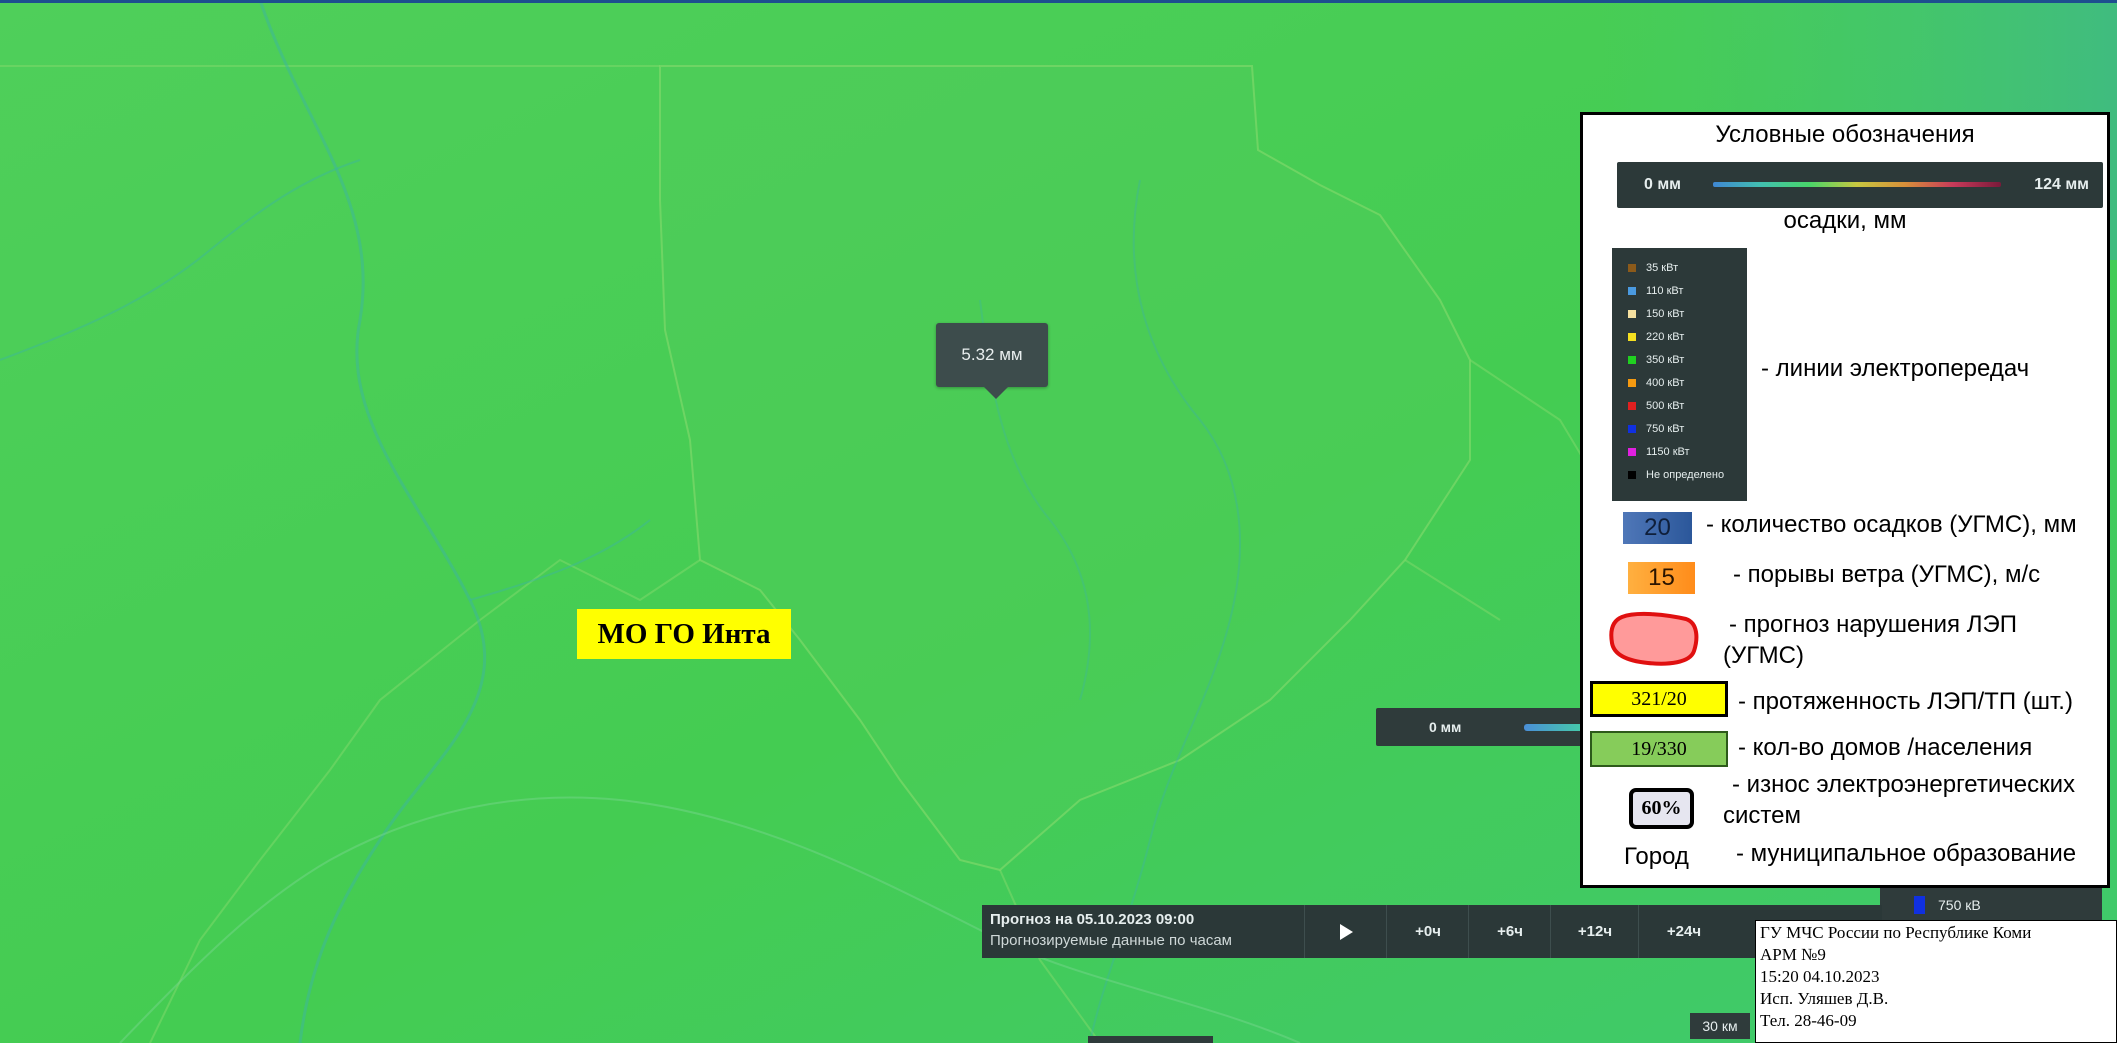 The image size is (2117, 1043). I want to click on line-failure-caption-1: - прогноз нарушения ЛЭП, so click(1873, 624).